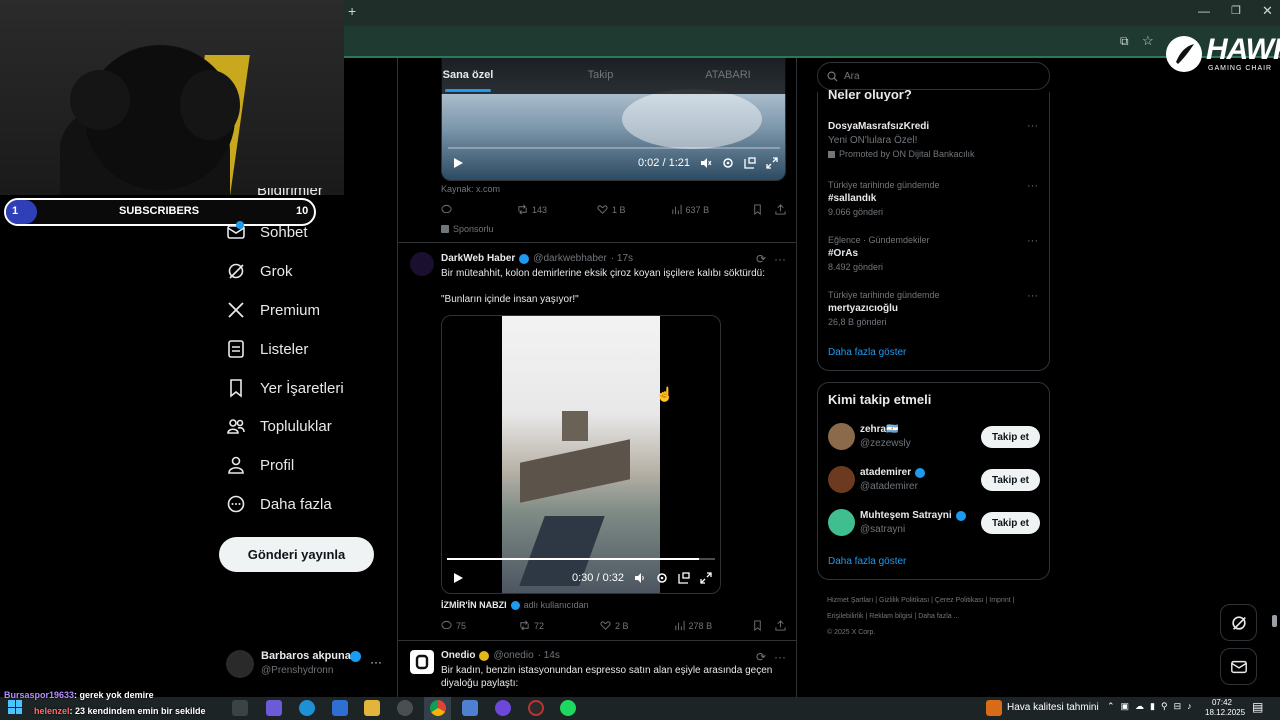 This screenshot has width=1280, height=720. What do you see at coordinates (1148, 41) in the screenshot?
I see `bookmark-star-icon: ☆` at bounding box center [1148, 41].